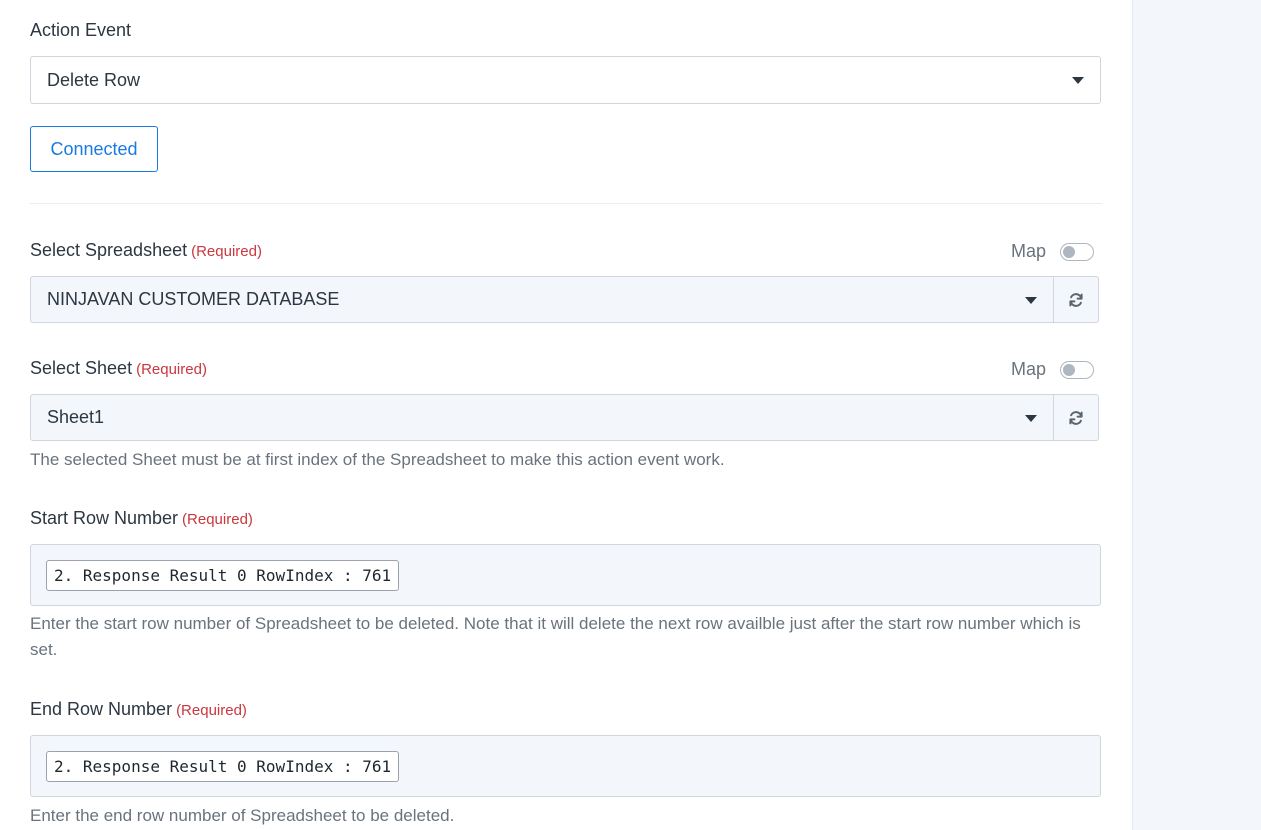 The width and height of the screenshot is (1261, 830). What do you see at coordinates (94, 149) in the screenshot?
I see `connected-button: Connected` at bounding box center [94, 149].